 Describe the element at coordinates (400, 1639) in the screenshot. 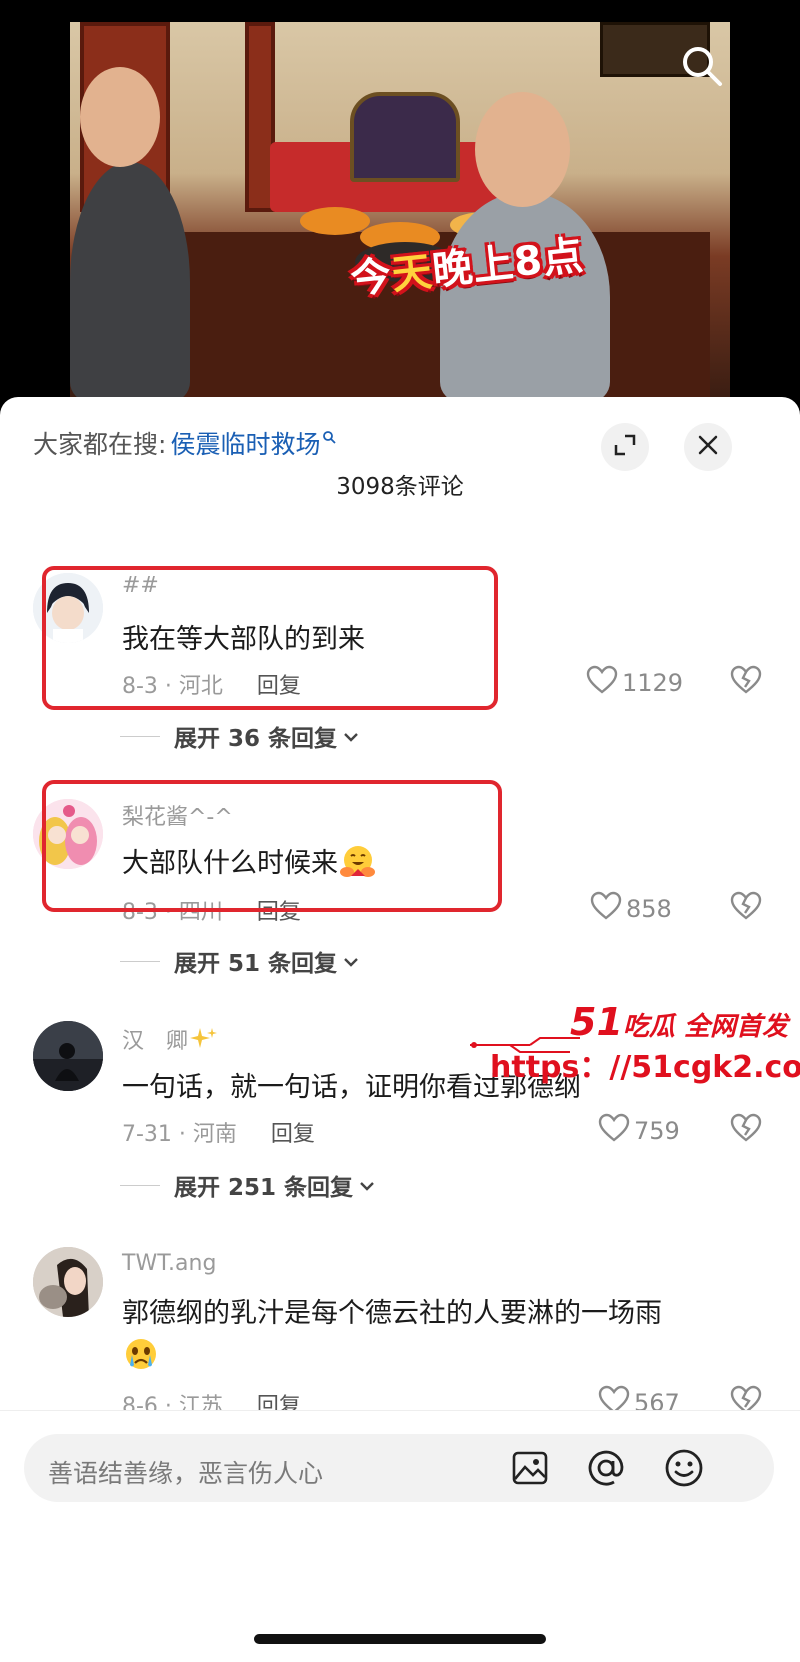

I see `home-indicator` at that location.